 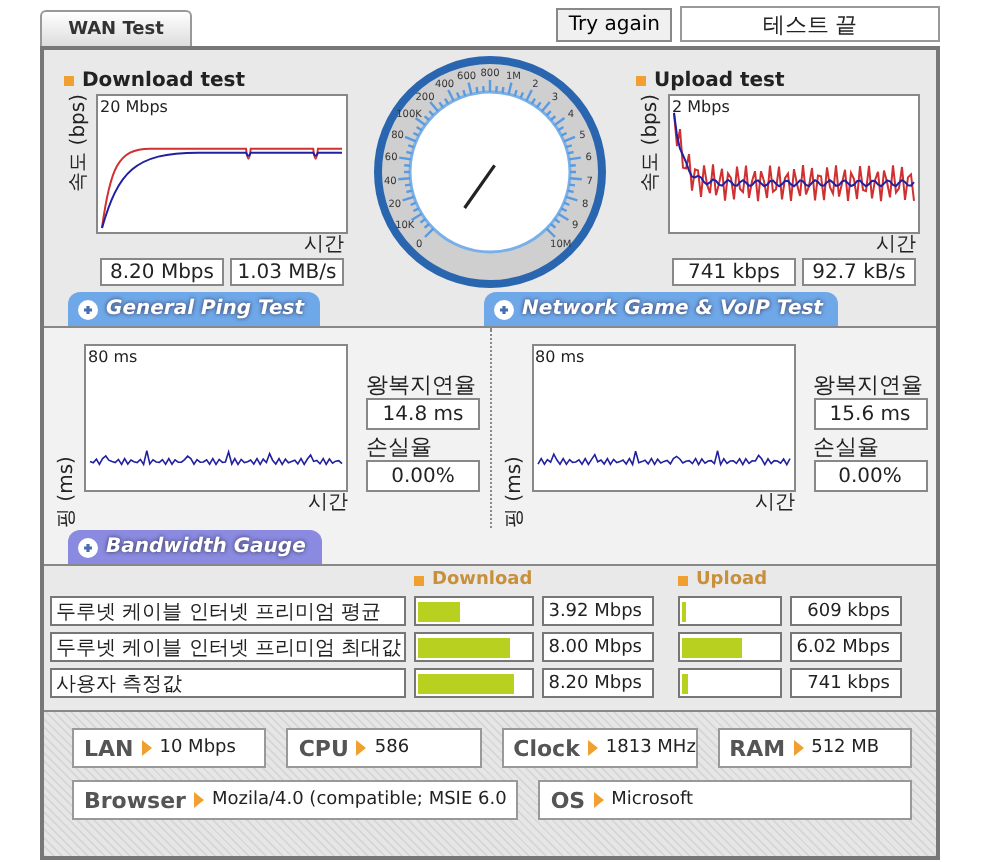 I want to click on tab: WAN Test, so click(x=116, y=28).